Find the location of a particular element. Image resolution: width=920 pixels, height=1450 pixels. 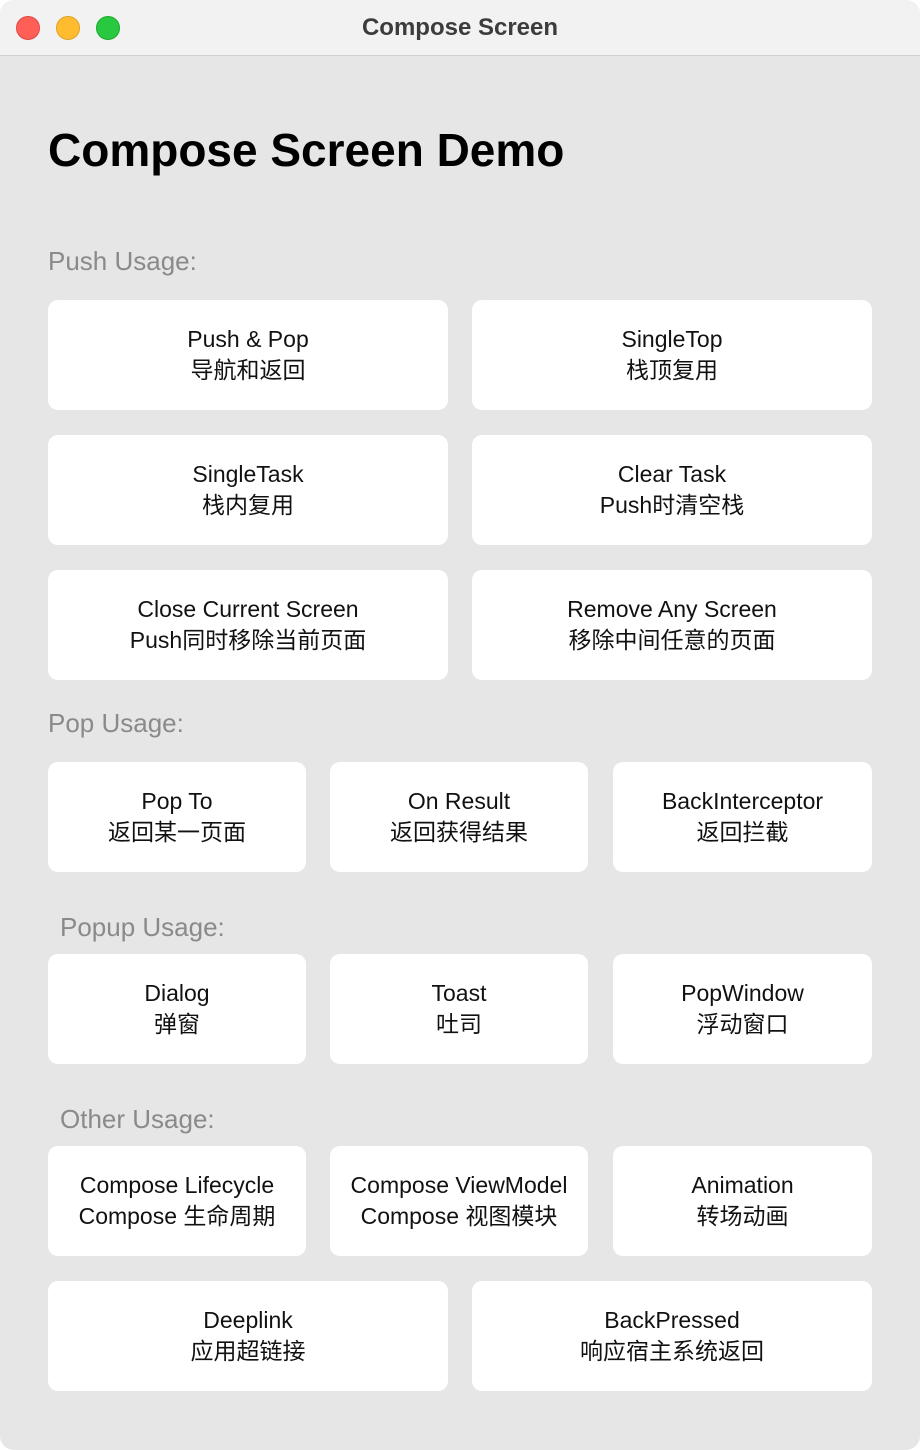

button-subtitle: 浮动窗口 is located at coordinates (742, 1024).